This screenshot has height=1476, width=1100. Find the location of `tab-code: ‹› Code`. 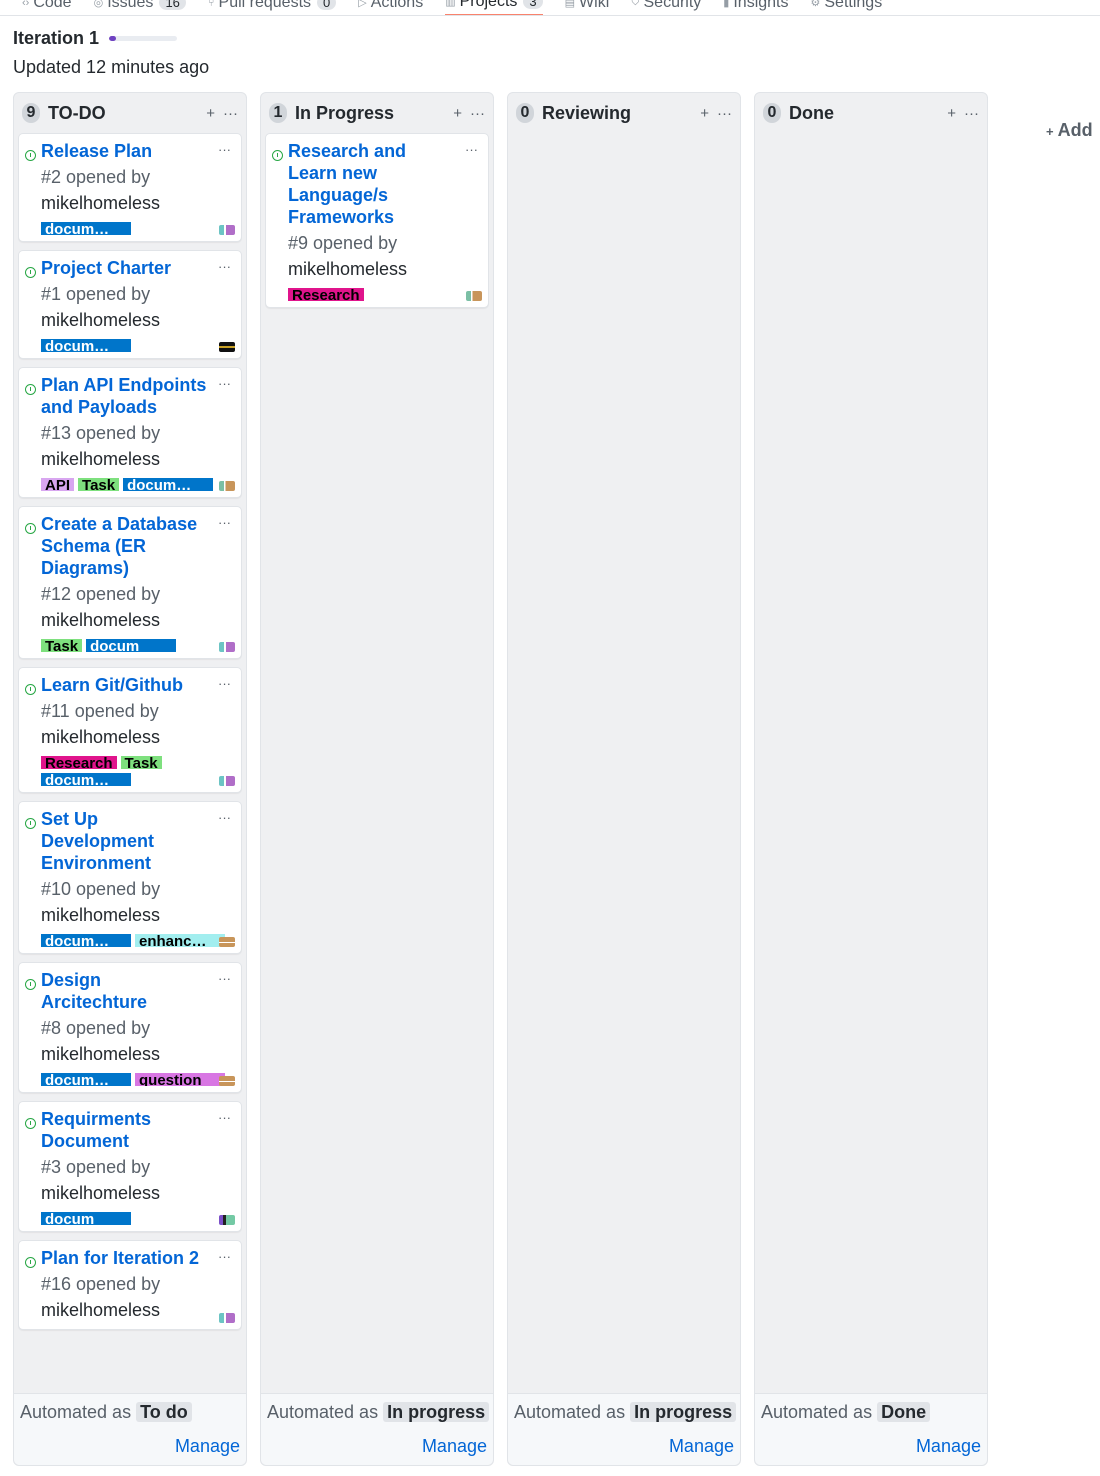

tab-code: ‹› Code is located at coordinates (47, 7).